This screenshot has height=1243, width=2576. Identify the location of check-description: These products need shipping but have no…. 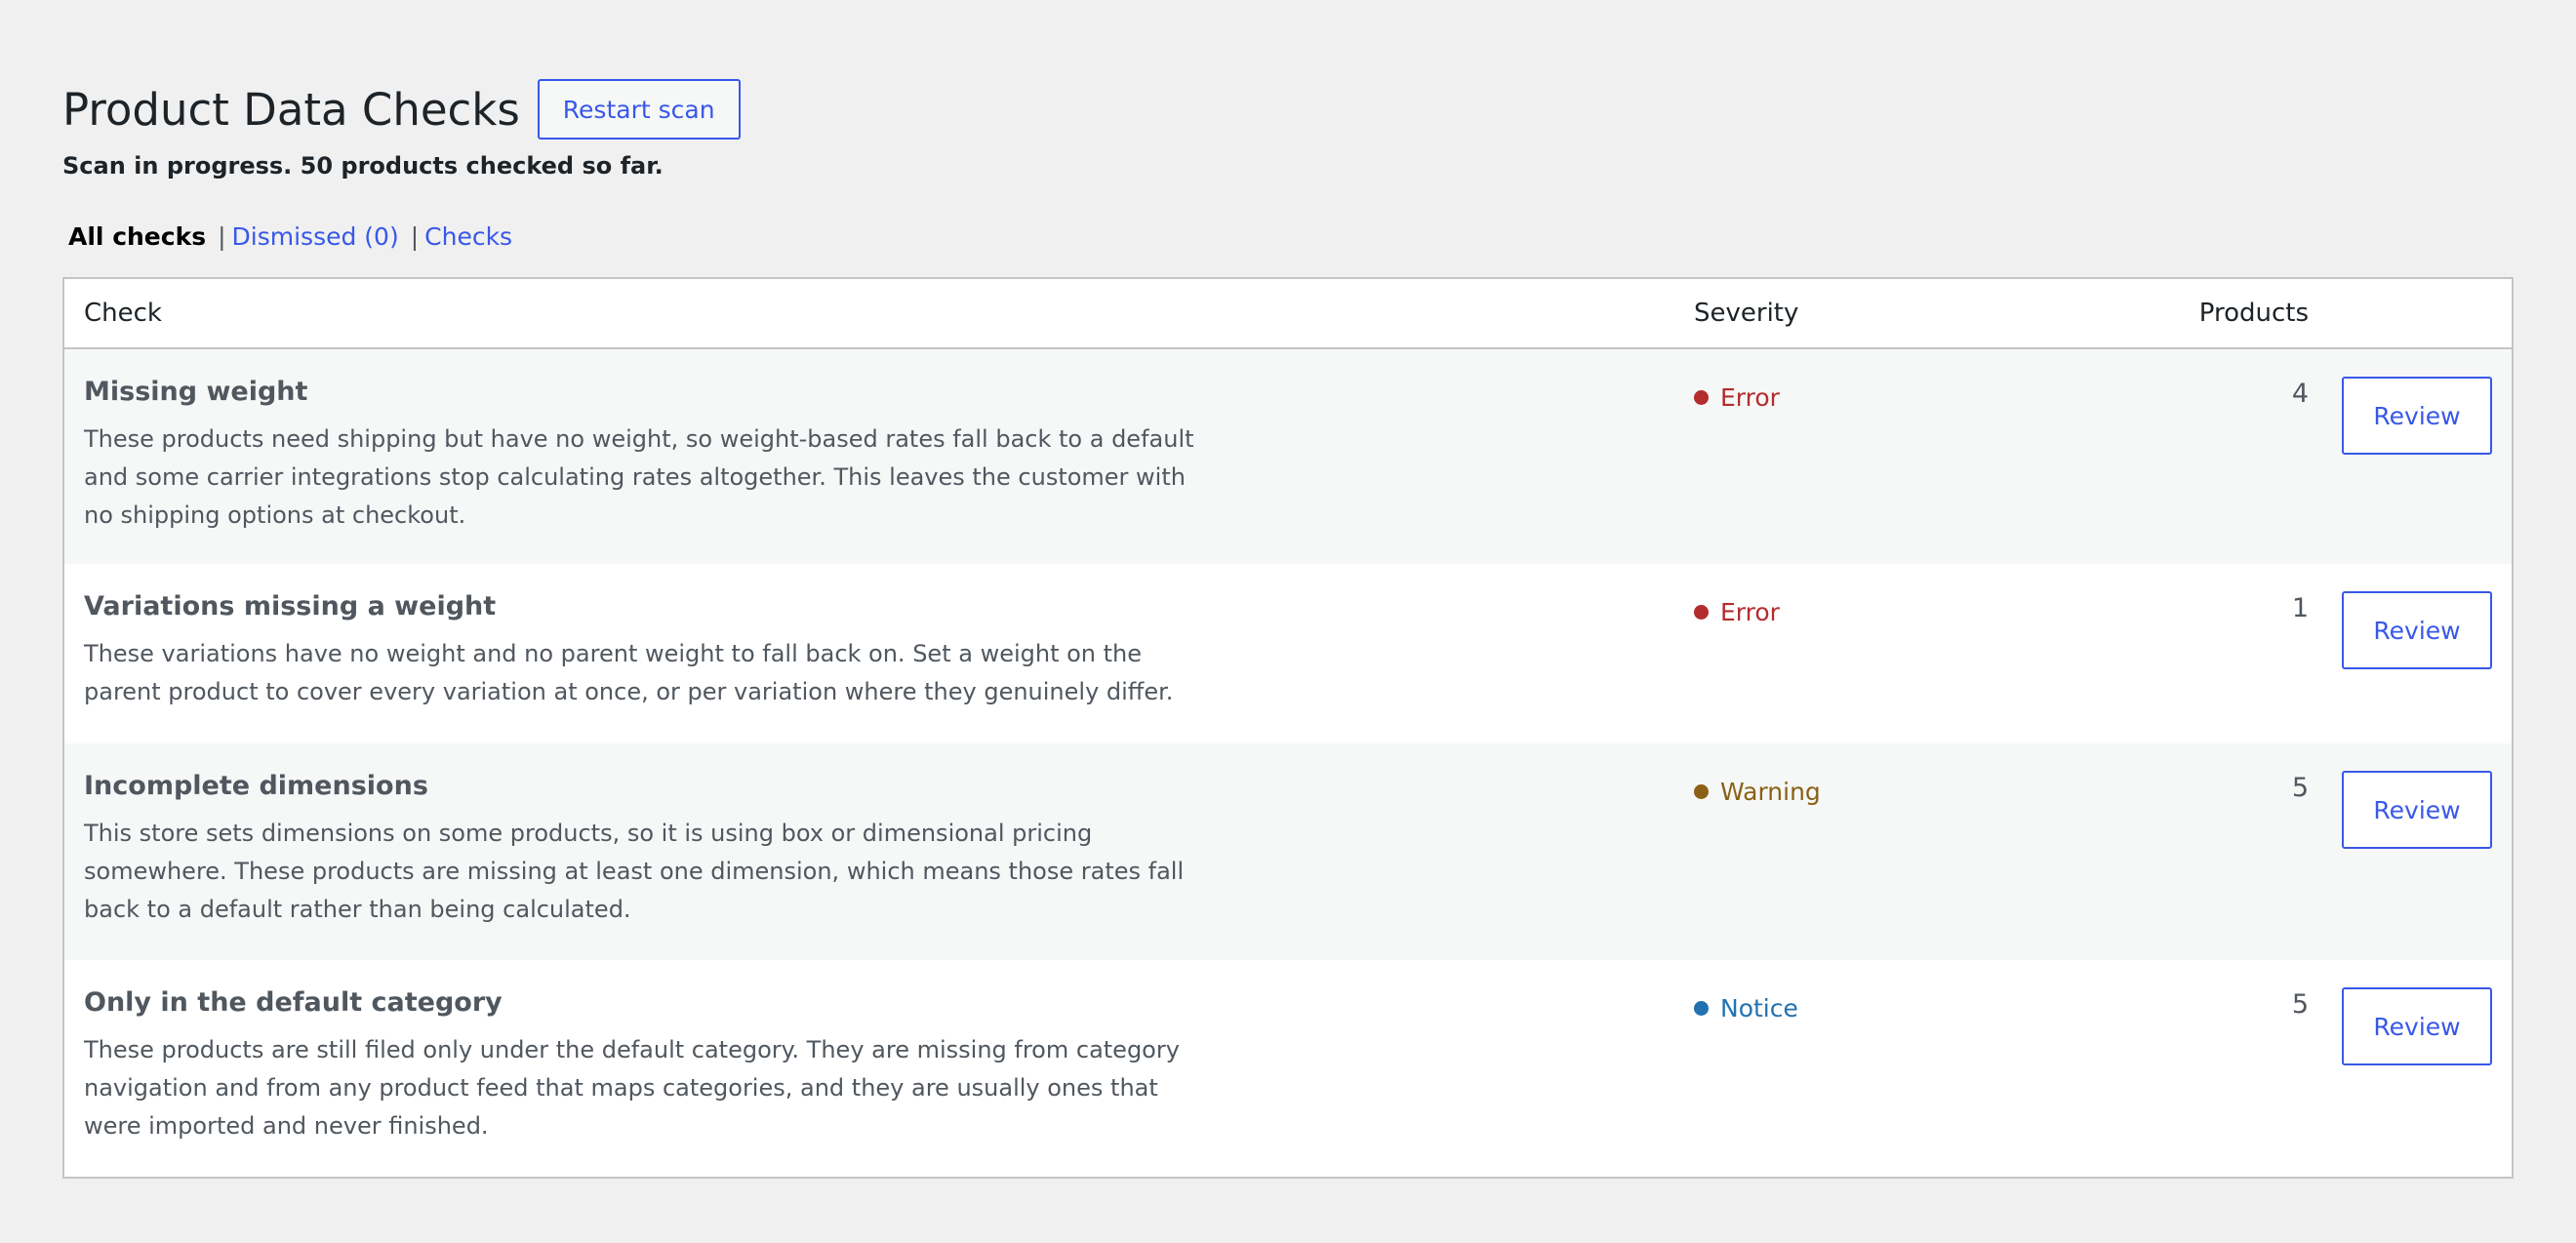
(639, 477).